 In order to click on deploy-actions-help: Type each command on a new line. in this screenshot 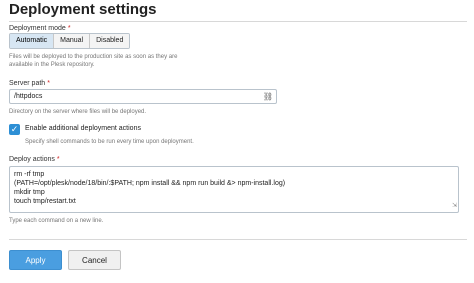, I will do `click(56, 221)`.